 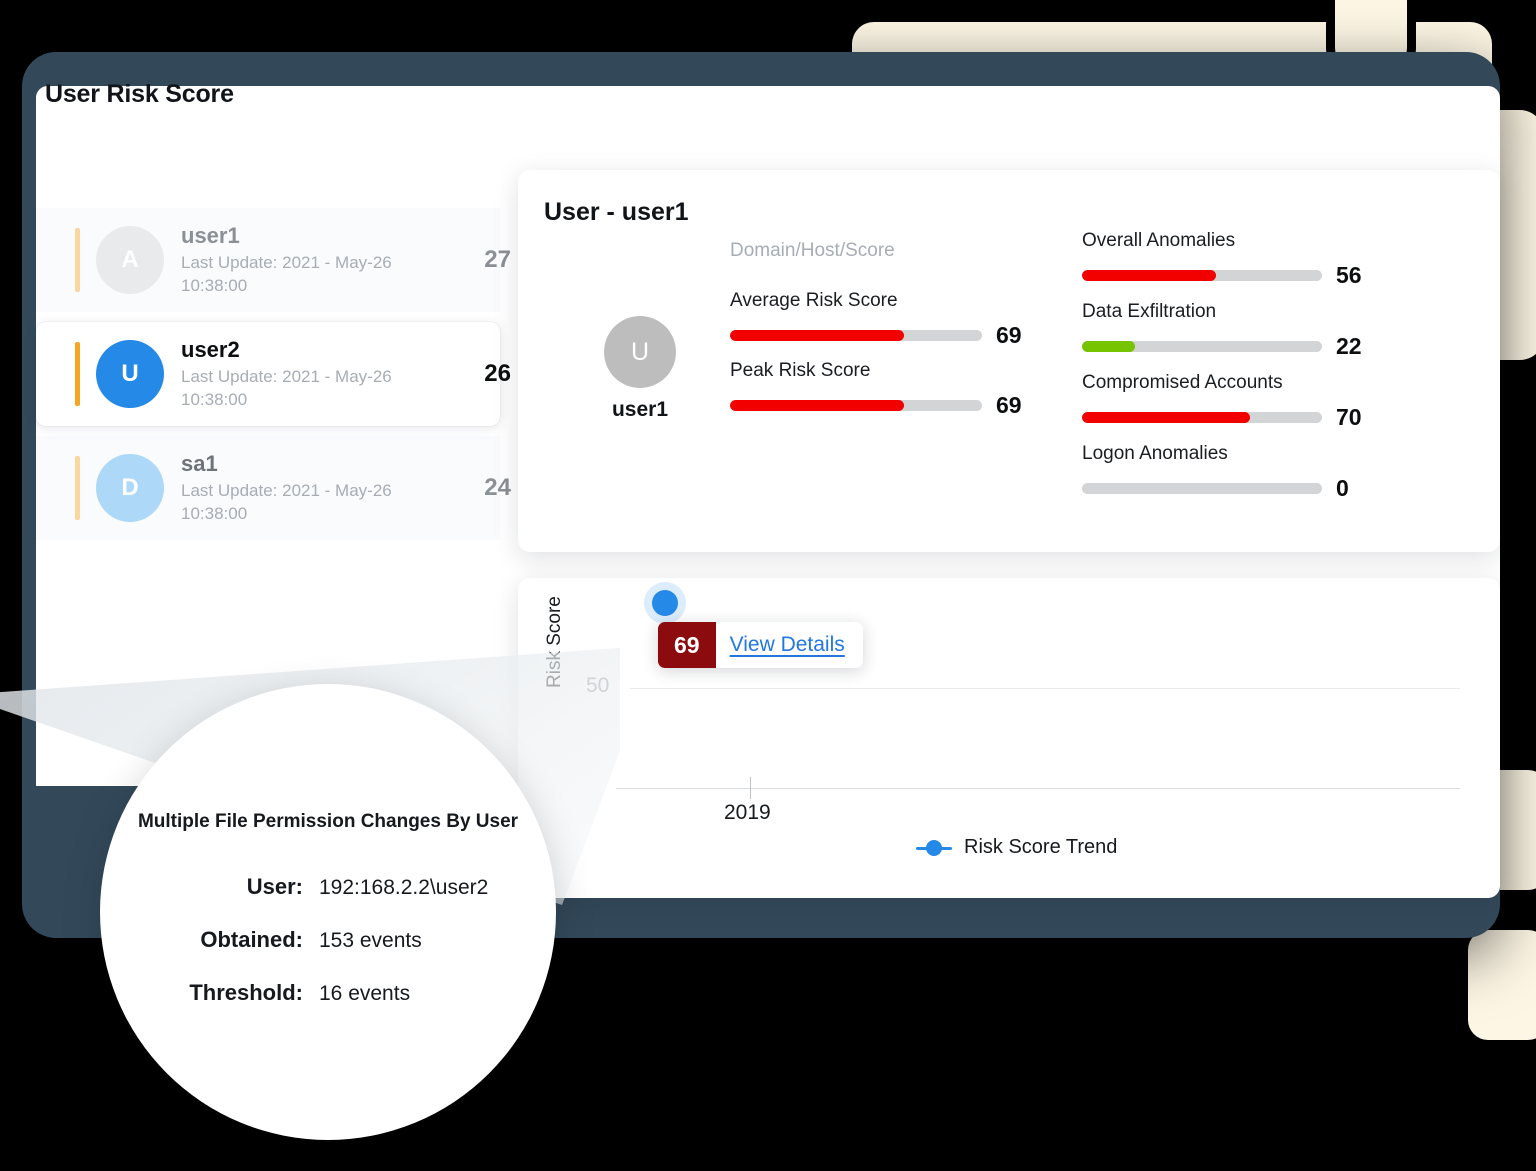 What do you see at coordinates (1038, 788) in the screenshot?
I see `chart-x-axis` at bounding box center [1038, 788].